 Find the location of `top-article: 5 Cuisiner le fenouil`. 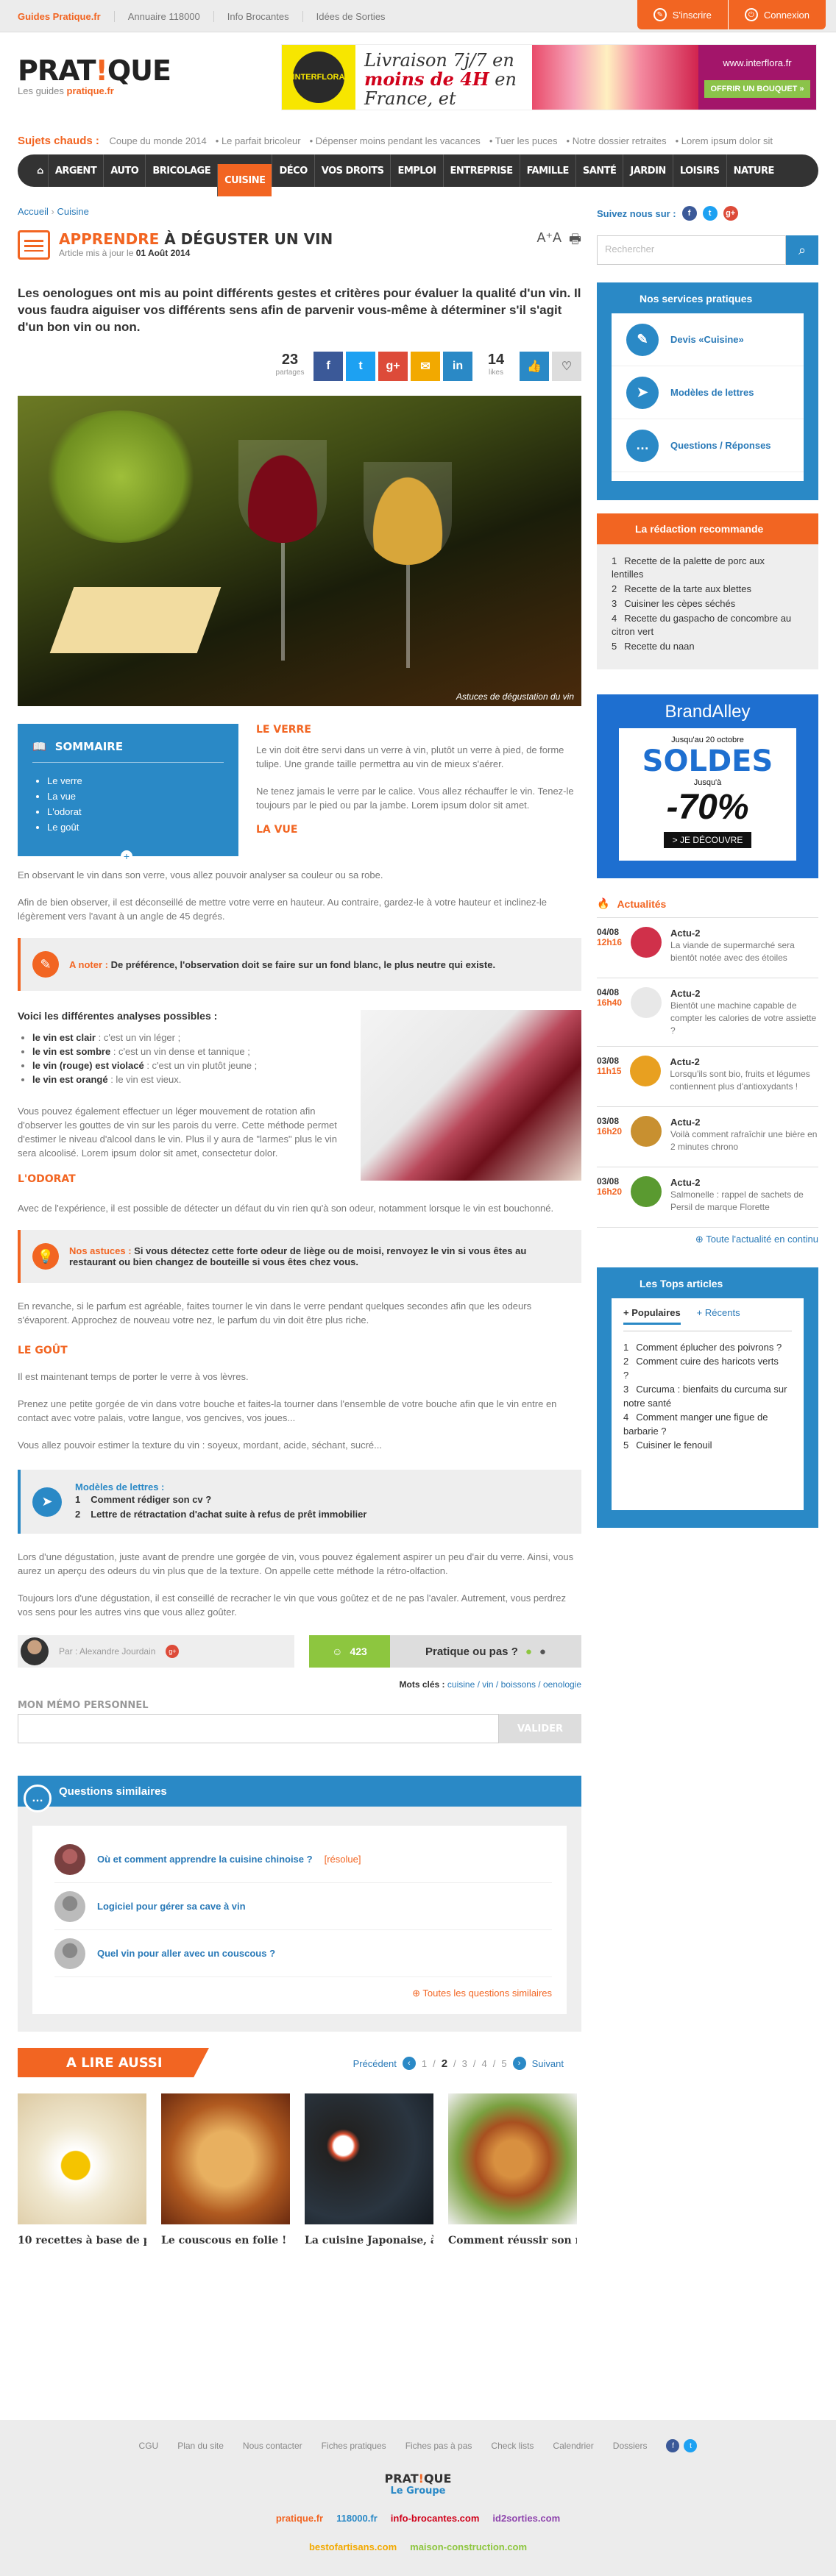

top-article: 5 Cuisiner le fenouil is located at coordinates (707, 1445).